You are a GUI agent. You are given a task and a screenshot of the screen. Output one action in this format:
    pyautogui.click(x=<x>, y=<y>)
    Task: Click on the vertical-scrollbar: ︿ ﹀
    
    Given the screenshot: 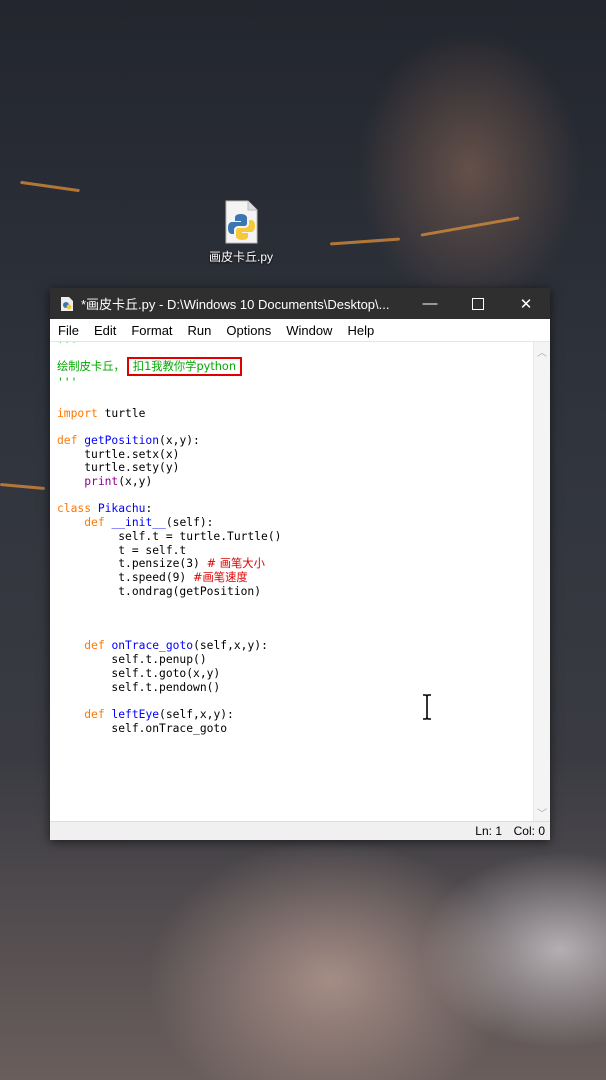 What is the action you would take?
    pyautogui.click(x=541, y=582)
    